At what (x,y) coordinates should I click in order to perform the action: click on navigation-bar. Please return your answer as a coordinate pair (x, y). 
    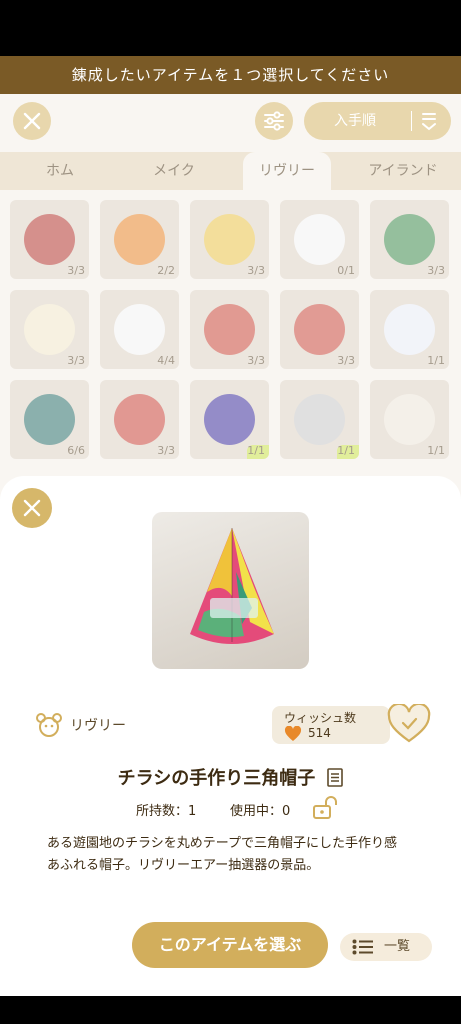
    Looking at the image, I should click on (230, 1010).